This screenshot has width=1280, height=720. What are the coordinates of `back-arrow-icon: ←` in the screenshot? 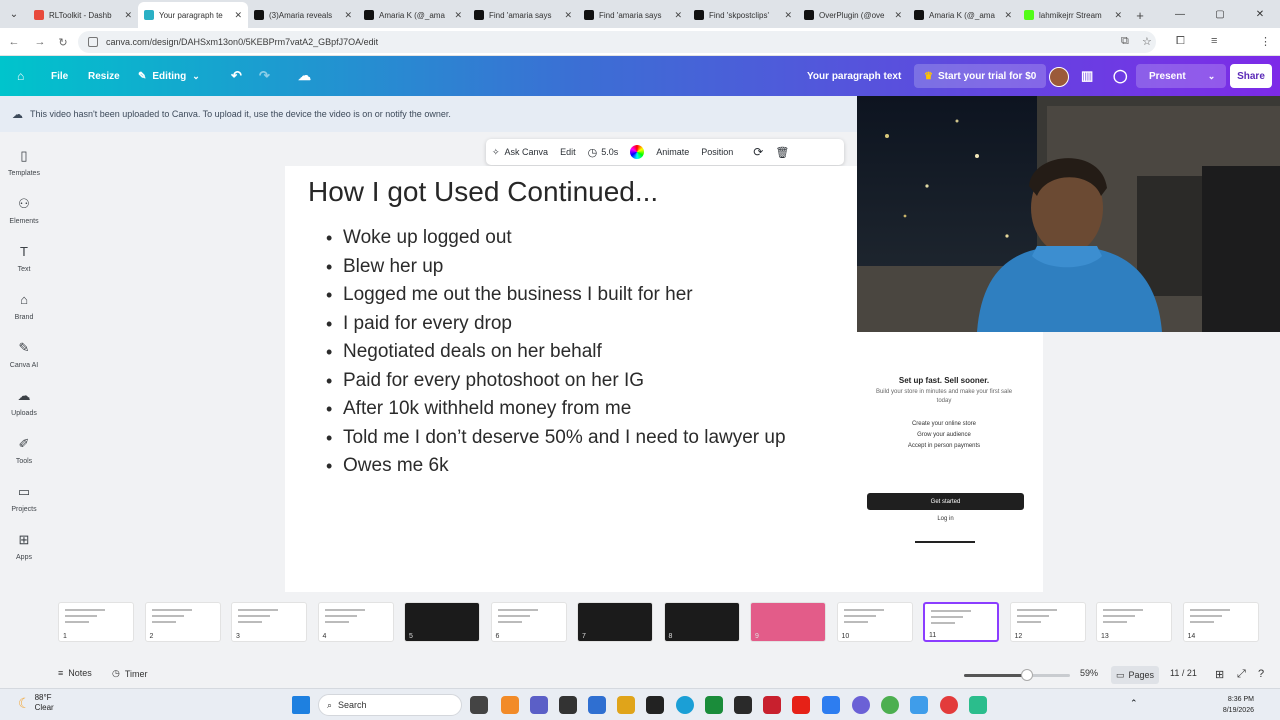 It's located at (14, 42).